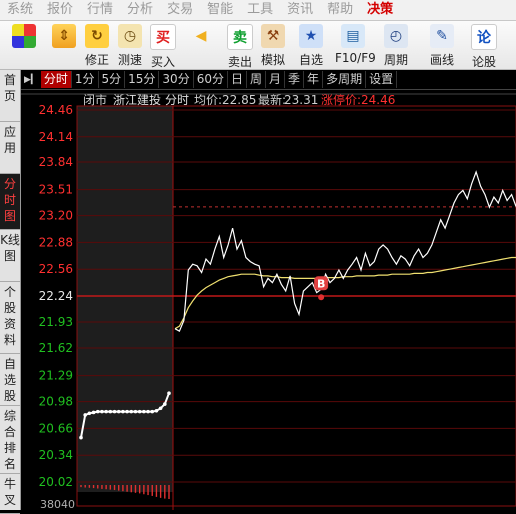  What do you see at coordinates (57, 504) in the screenshot?
I see `volume-axis-label: 38040` at bounding box center [57, 504].